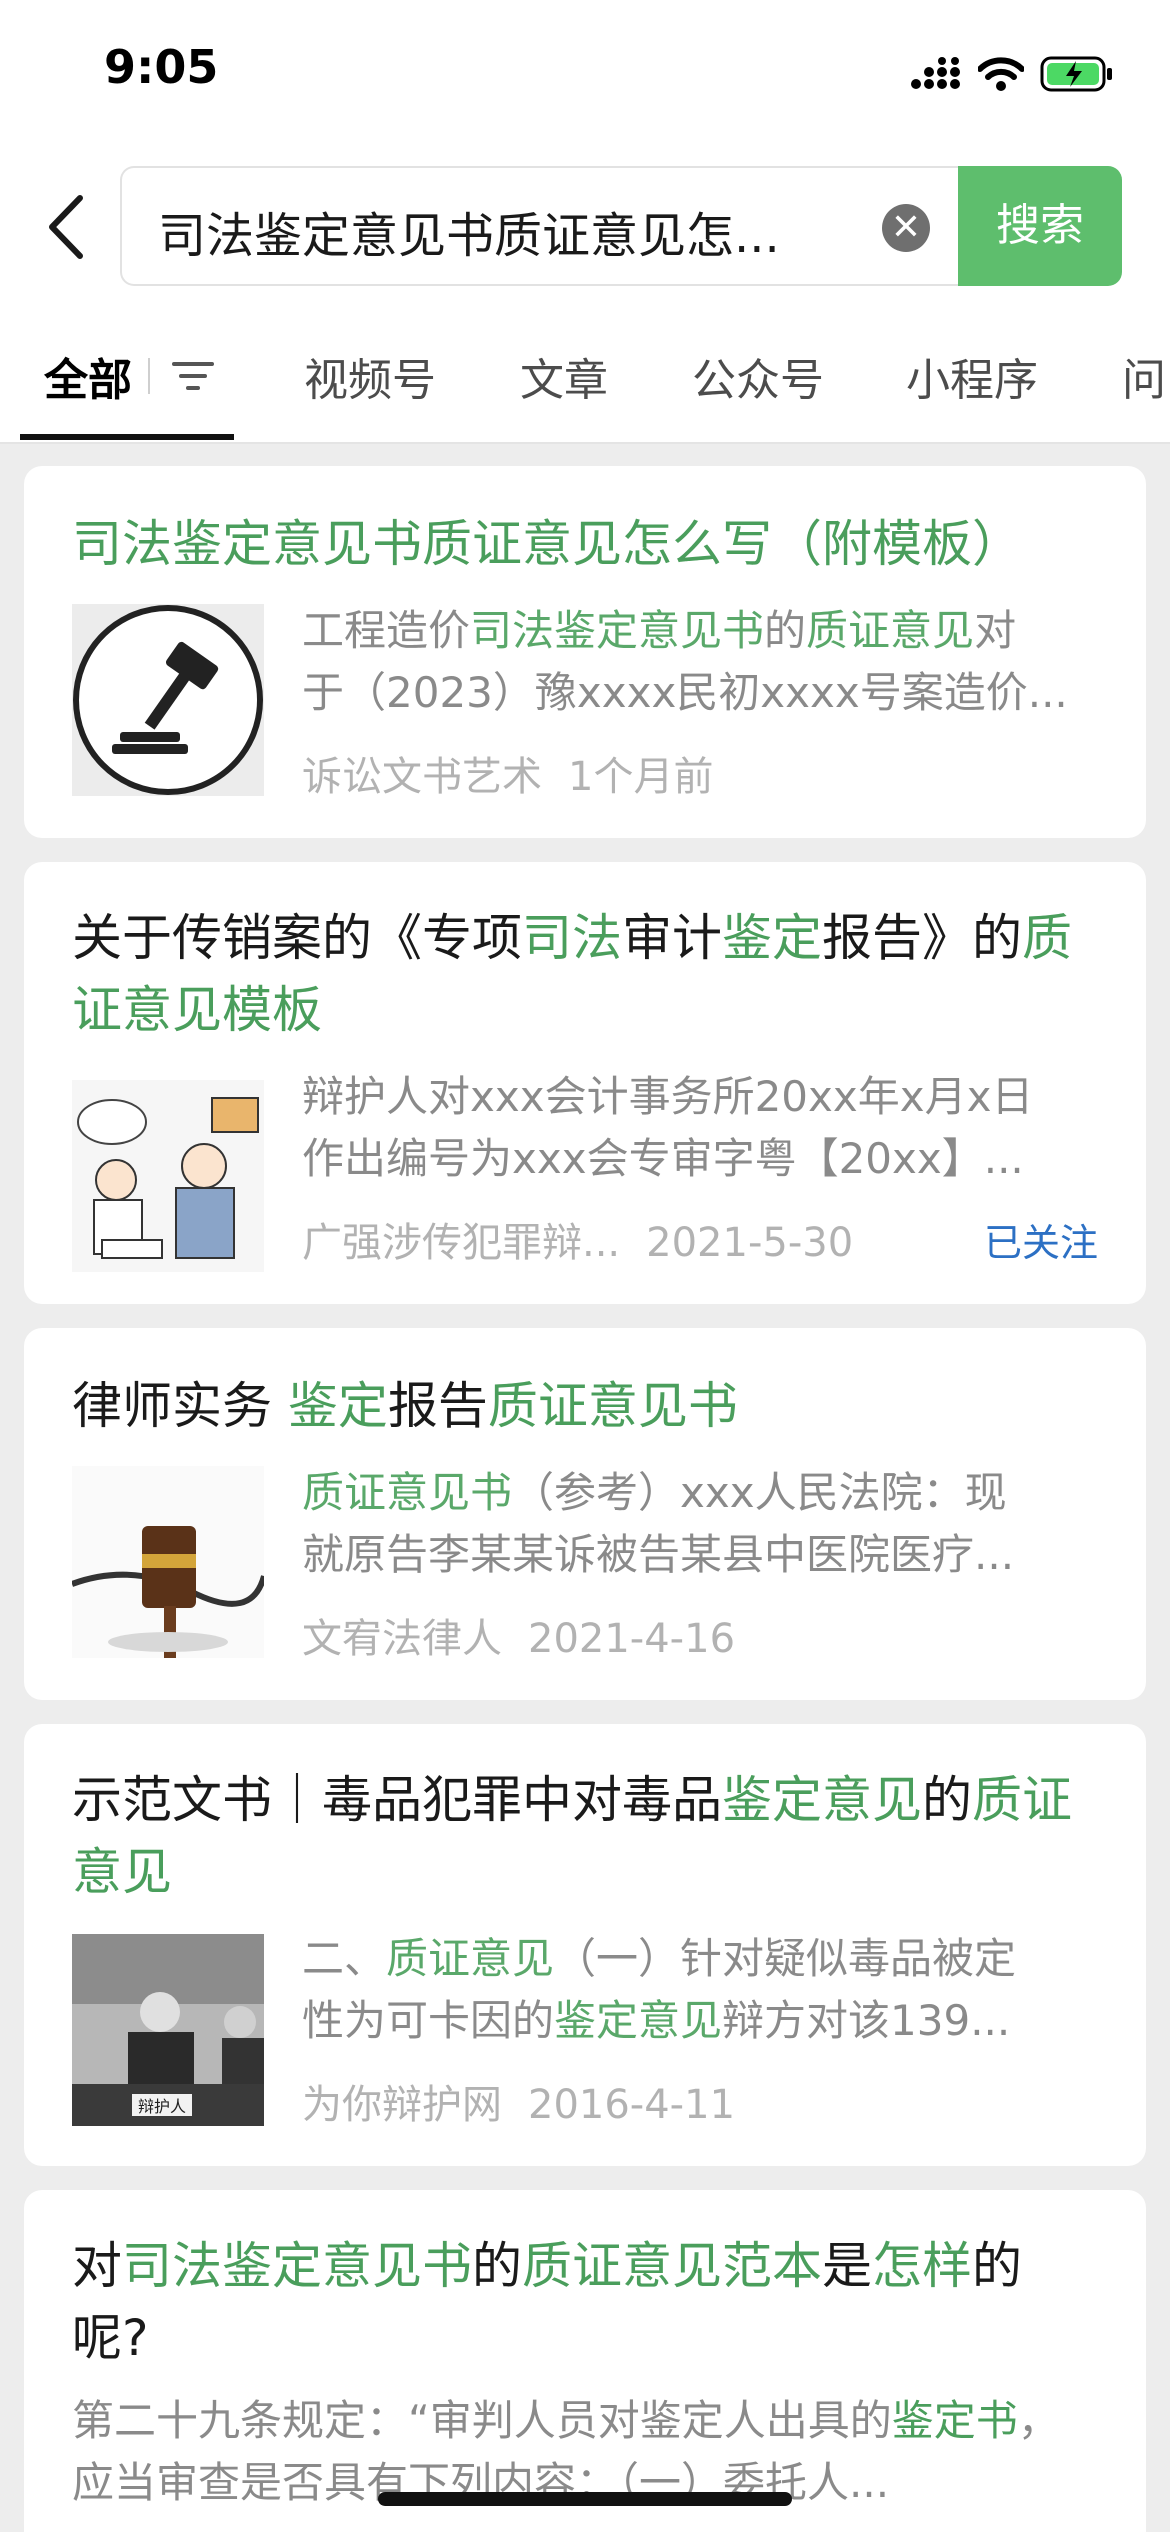 The height and width of the screenshot is (2532, 1170). Describe the element at coordinates (193, 376) in the screenshot. I see `filter-icon` at that location.